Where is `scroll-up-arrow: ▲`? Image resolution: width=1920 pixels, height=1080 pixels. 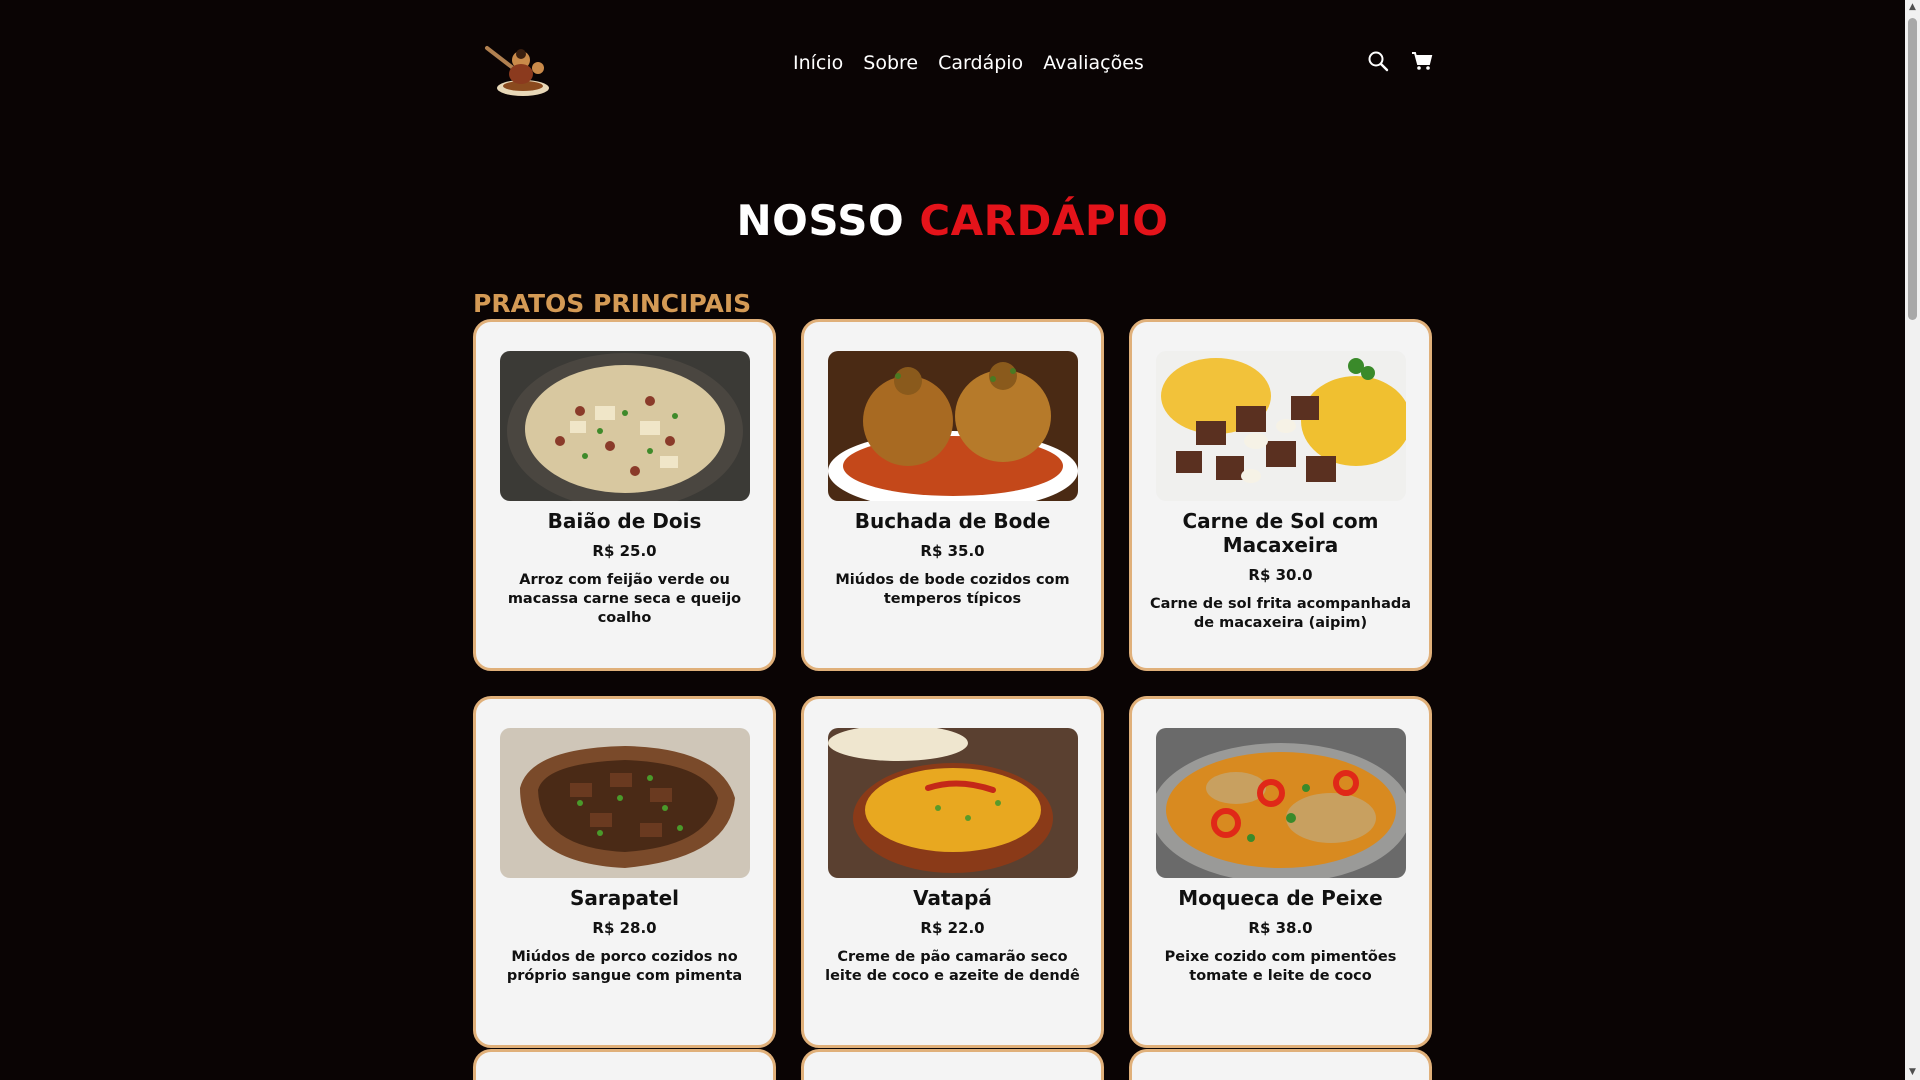 scroll-up-arrow: ▲ is located at coordinates (1912, 7).